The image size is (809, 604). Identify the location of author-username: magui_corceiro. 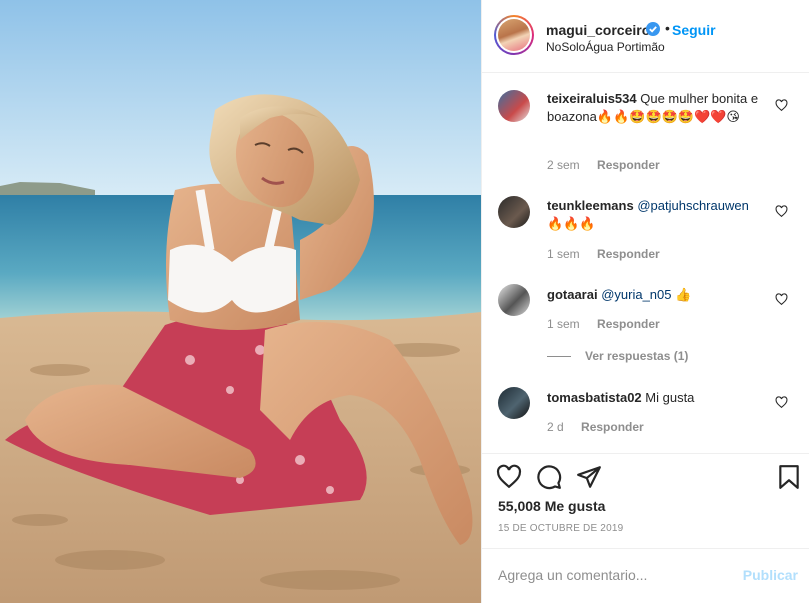
(598, 30).